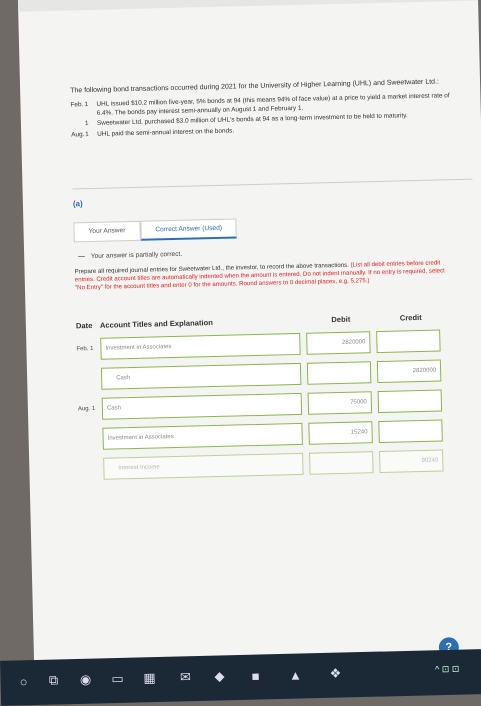 The image size is (481, 706). I want to click on debit-field: 2820000, so click(338, 343).